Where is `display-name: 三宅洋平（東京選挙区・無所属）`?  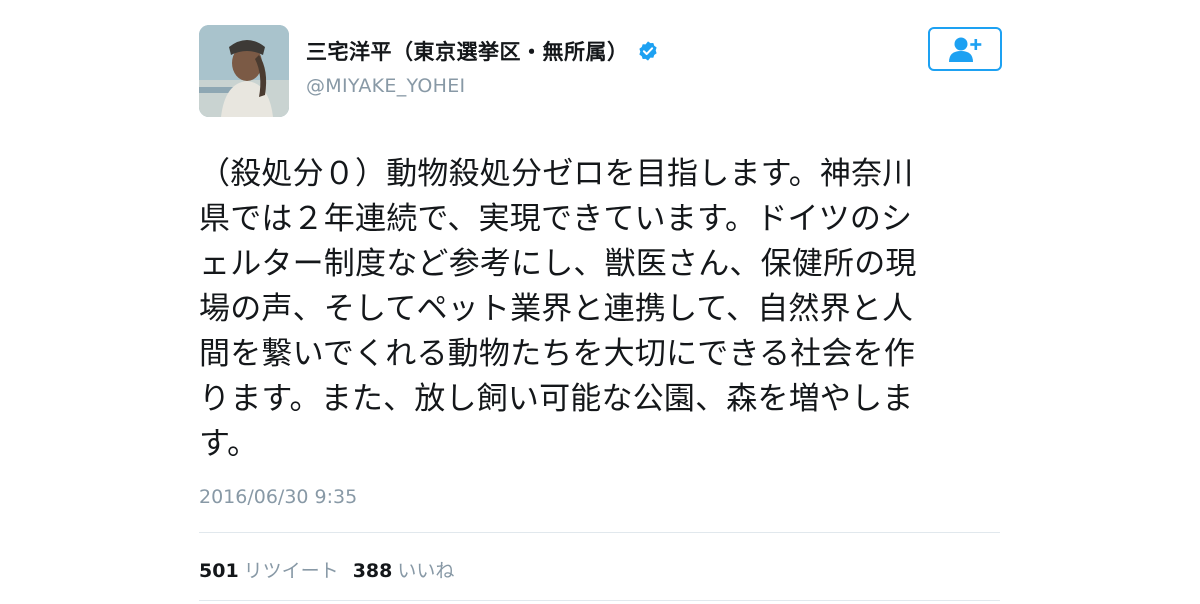
display-name: 三宅洋平（東京選挙区・無所属） is located at coordinates (467, 51).